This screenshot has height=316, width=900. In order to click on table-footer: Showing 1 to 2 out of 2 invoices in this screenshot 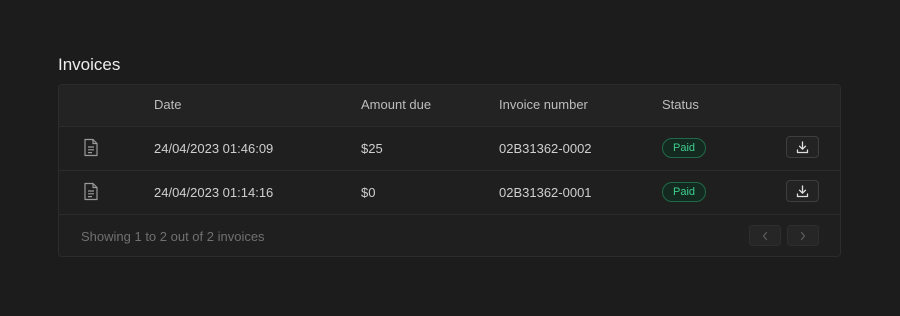, I will do `click(449, 235)`.